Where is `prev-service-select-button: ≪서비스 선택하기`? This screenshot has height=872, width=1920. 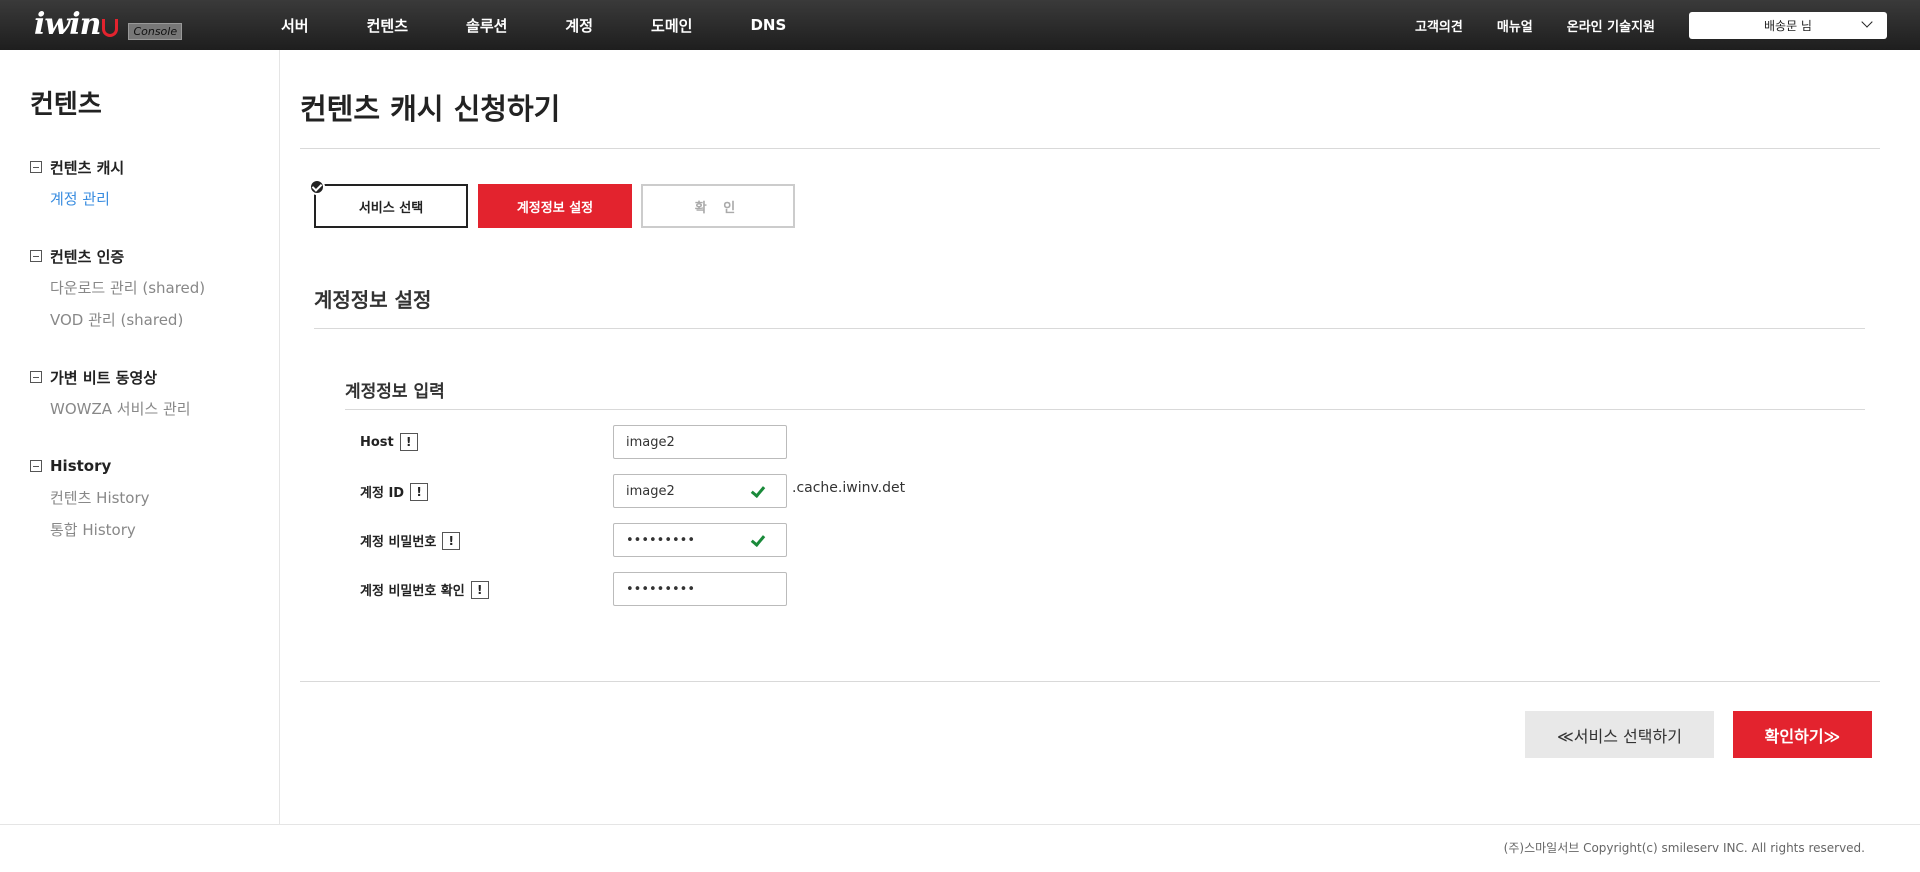
prev-service-select-button: ≪서비스 선택하기 is located at coordinates (1619, 734).